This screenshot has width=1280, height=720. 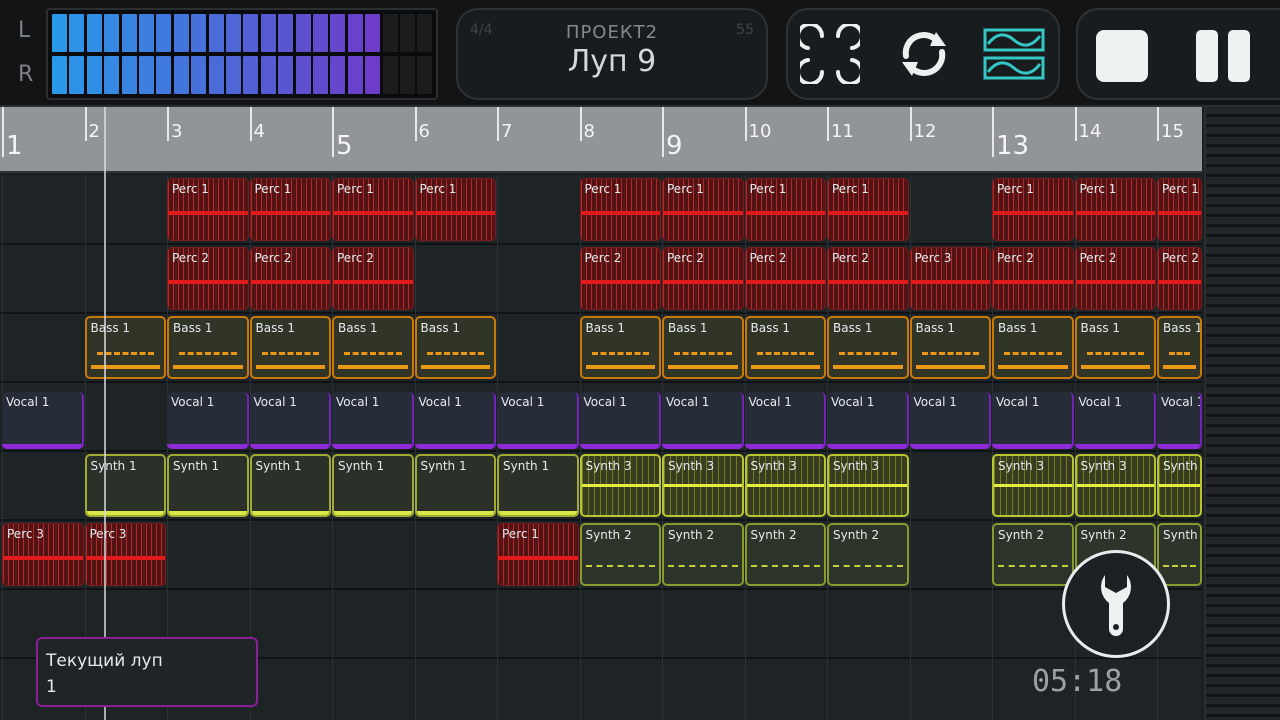 I want to click on refresh-button, so click(x=924, y=54).